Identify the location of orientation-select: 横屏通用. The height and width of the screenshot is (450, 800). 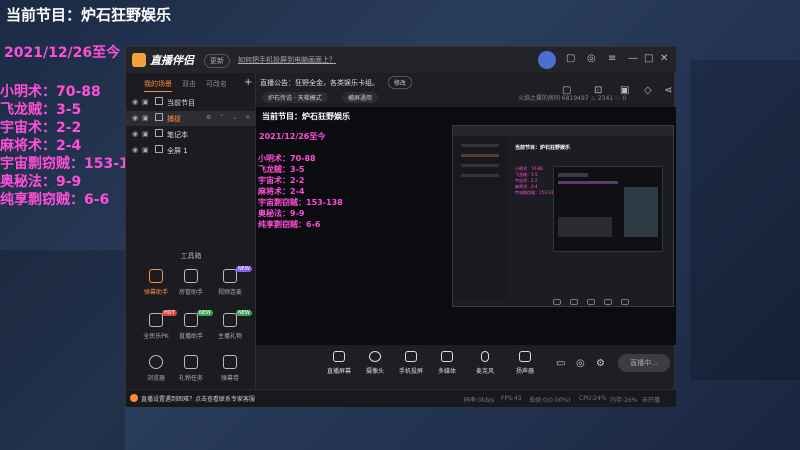
(360, 97).